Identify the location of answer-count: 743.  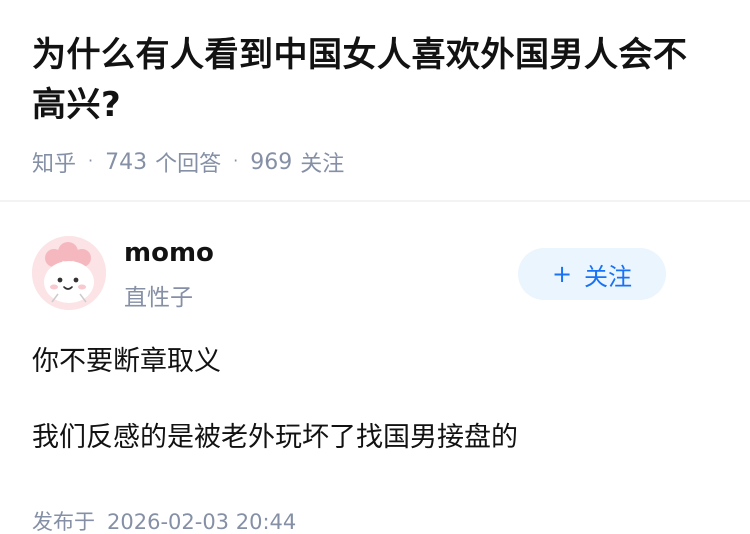
(126, 162).